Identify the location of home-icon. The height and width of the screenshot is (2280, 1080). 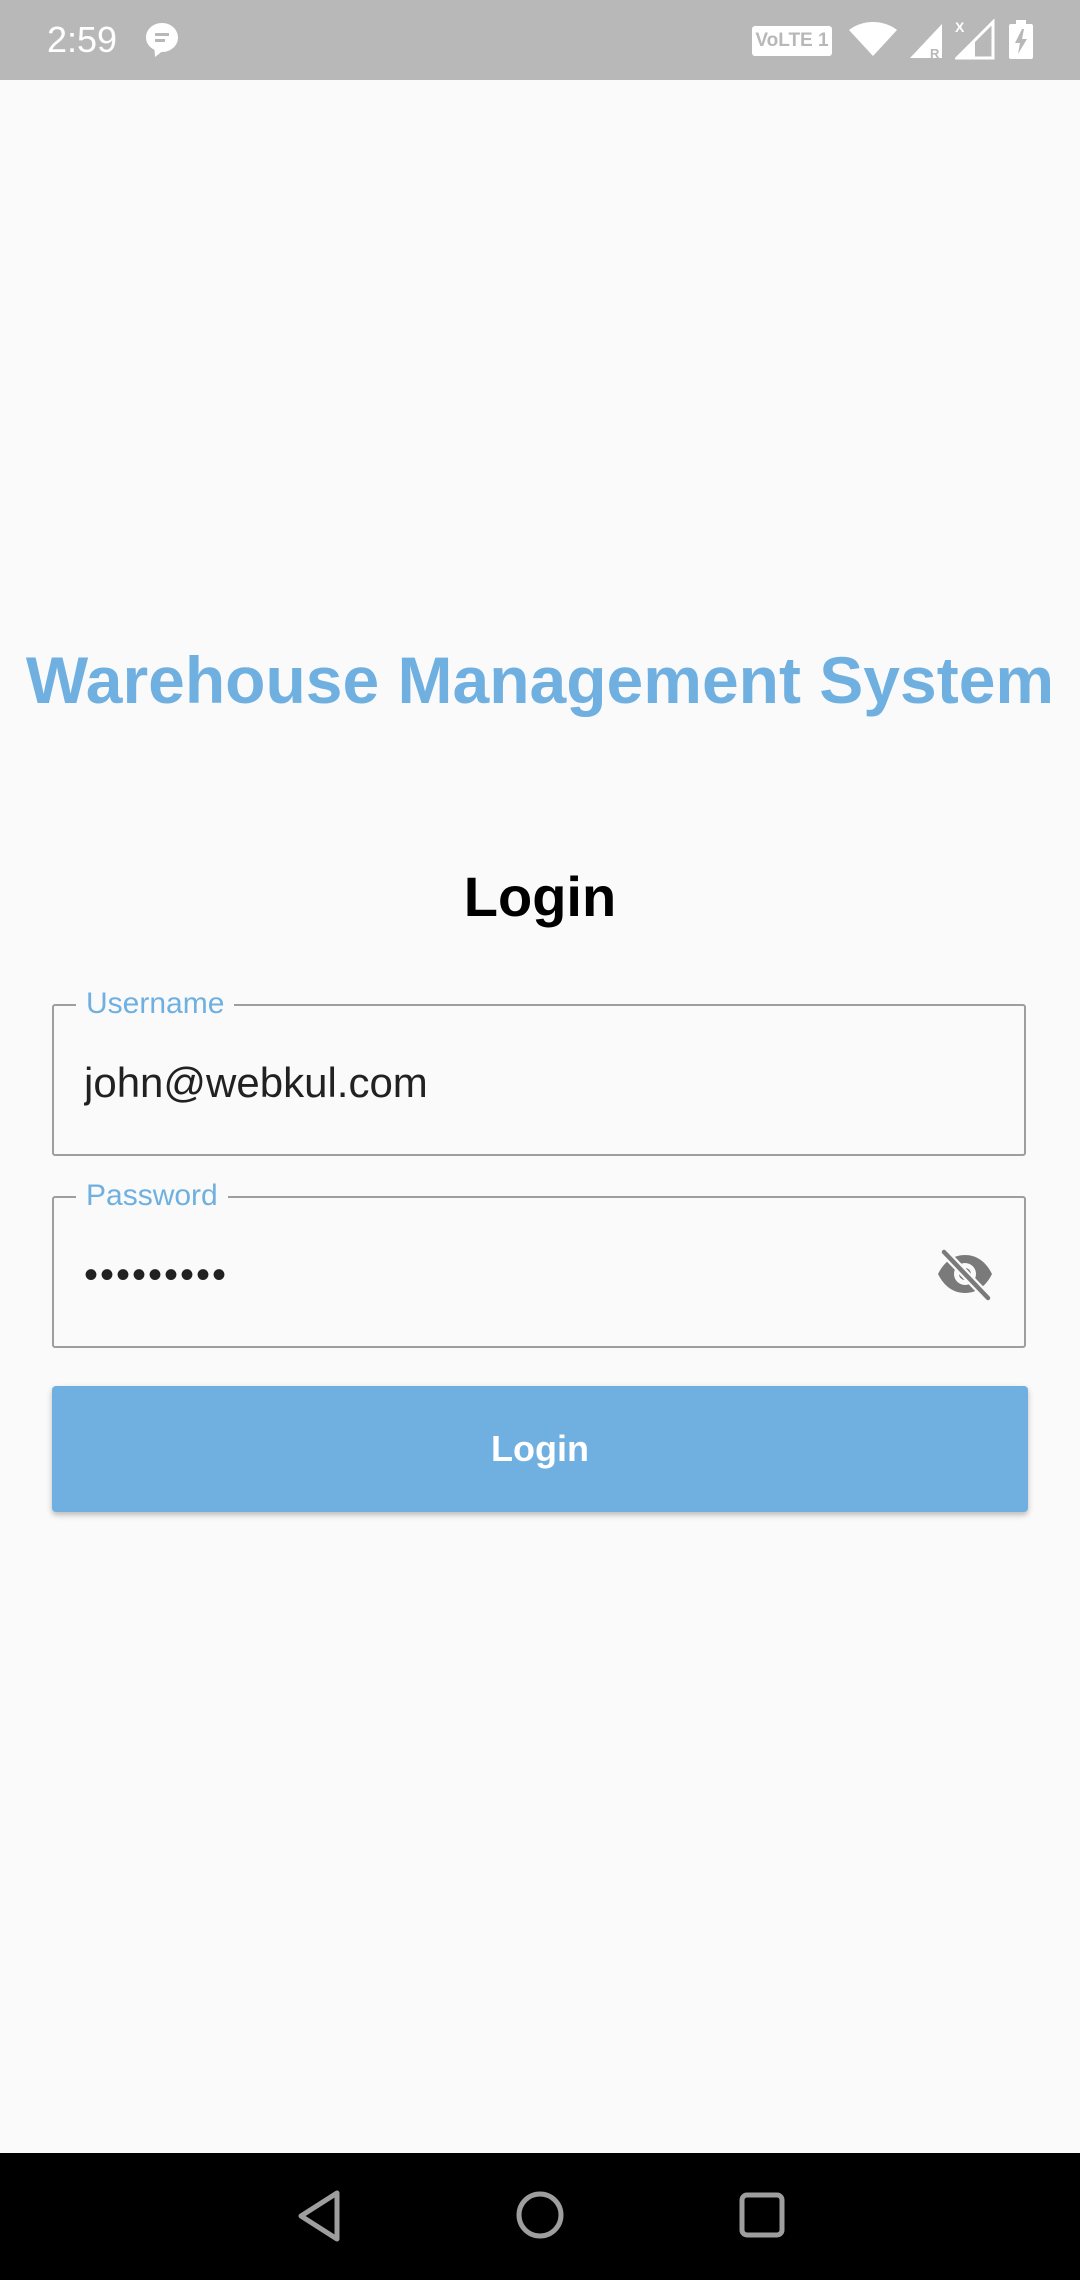
(540, 2215).